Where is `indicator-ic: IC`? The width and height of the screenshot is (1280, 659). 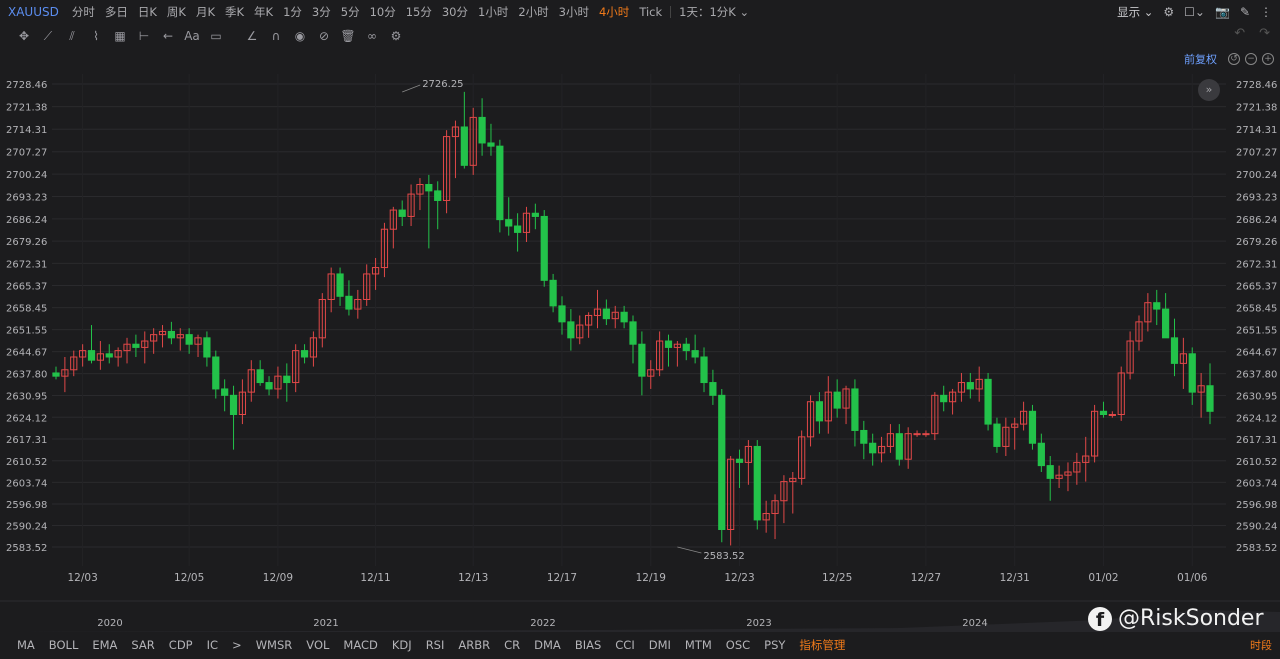
indicator-ic: IC is located at coordinates (212, 645).